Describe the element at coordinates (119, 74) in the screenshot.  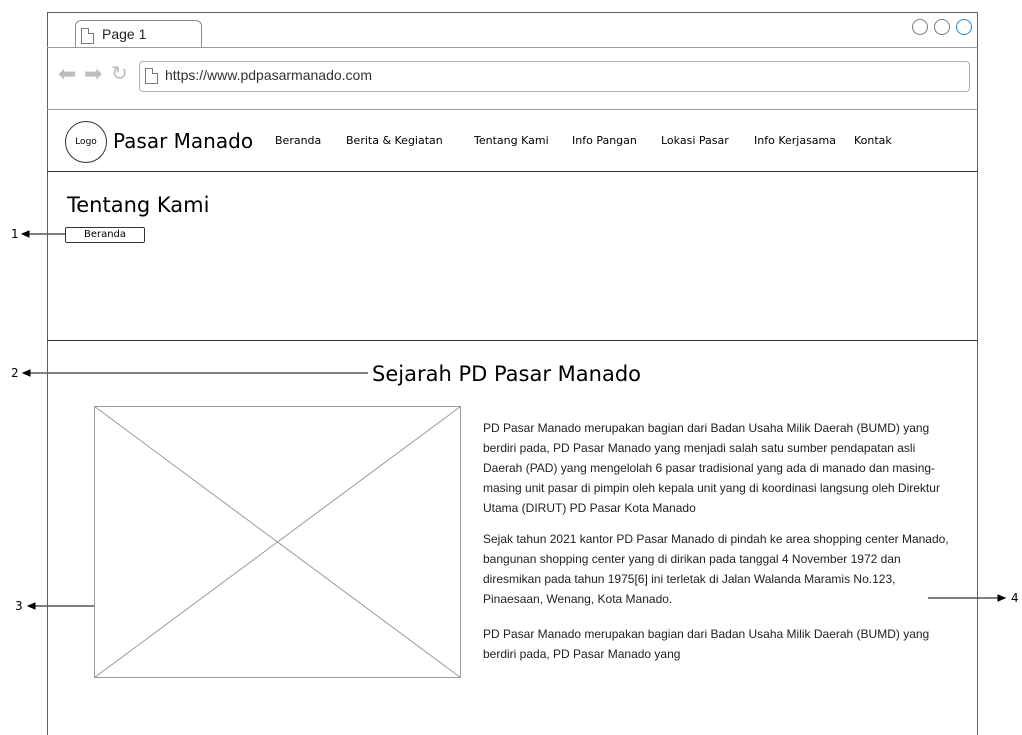
I see `refresh-icon: ↻` at that location.